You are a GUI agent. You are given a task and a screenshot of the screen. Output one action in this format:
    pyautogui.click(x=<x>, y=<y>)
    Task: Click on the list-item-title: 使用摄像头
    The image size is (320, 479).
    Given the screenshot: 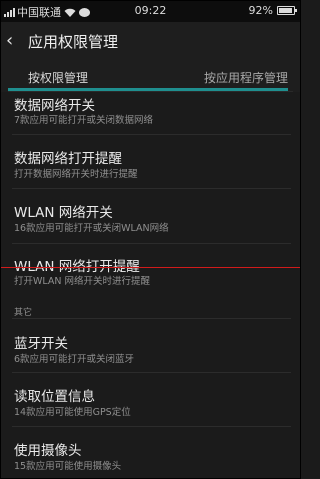 What is the action you would take?
    pyautogui.click(x=48, y=451)
    